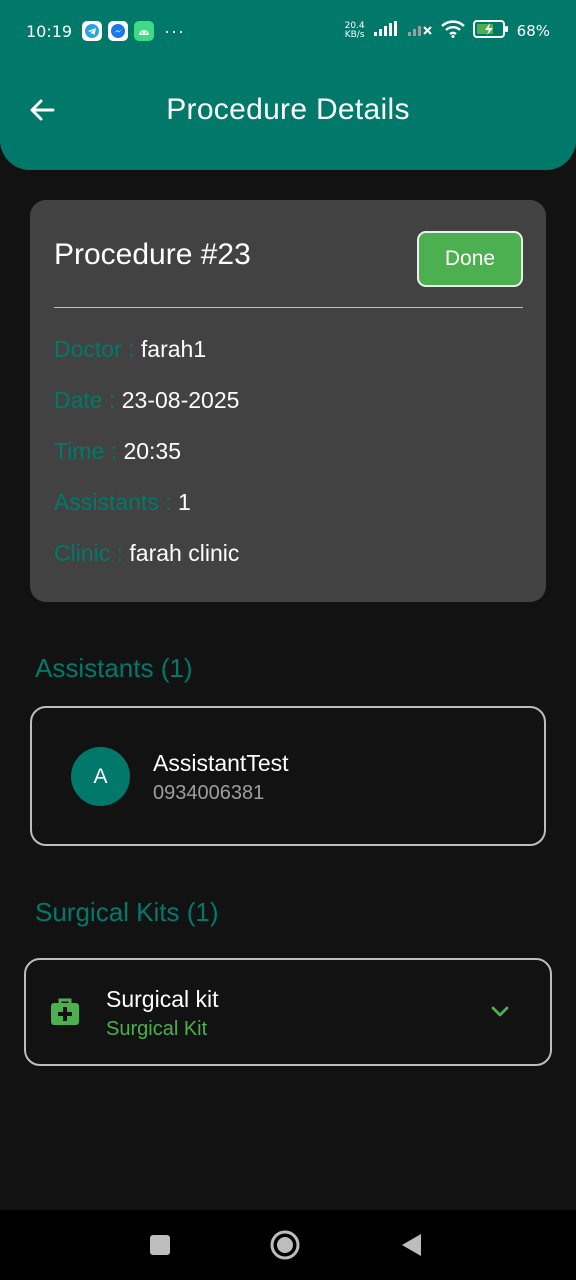 The width and height of the screenshot is (576, 1280). I want to click on assistants-value: 1, so click(184, 502).